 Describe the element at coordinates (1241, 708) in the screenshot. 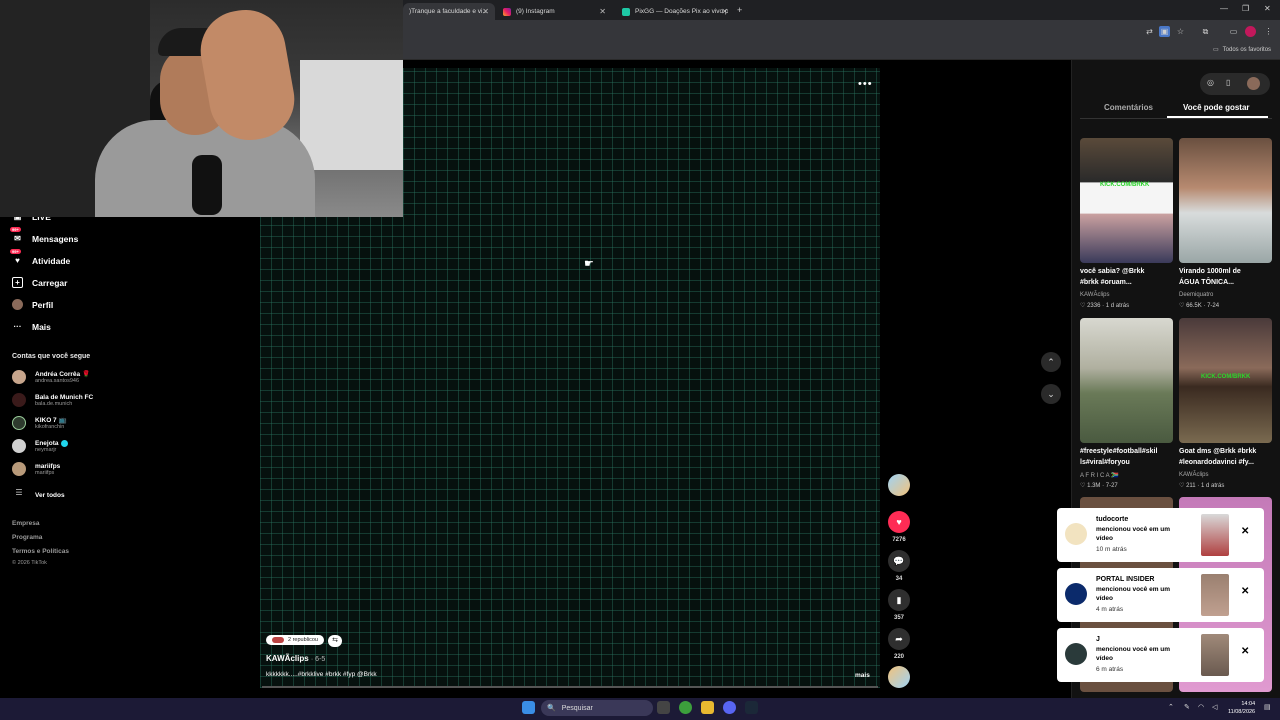

I see `taskbar-clock: 14:04 11/08/2026` at that location.